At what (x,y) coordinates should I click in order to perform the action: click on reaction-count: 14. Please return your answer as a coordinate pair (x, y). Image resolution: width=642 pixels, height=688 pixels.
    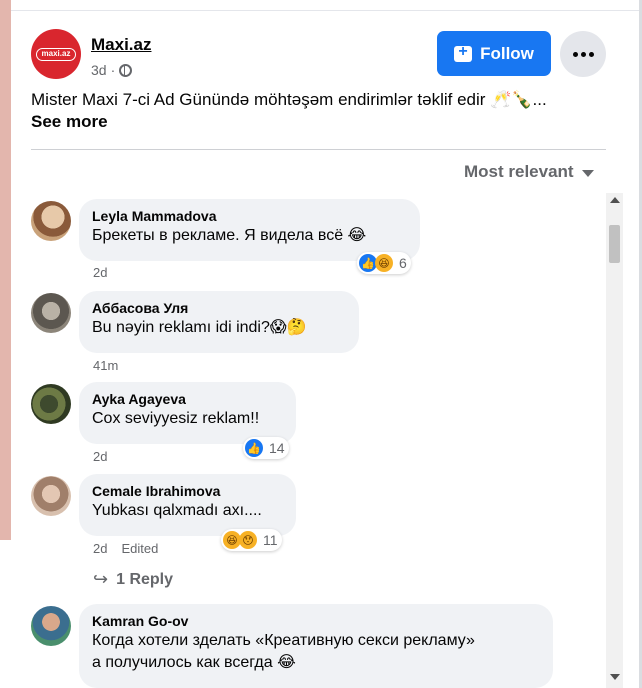
    Looking at the image, I should click on (277, 448).